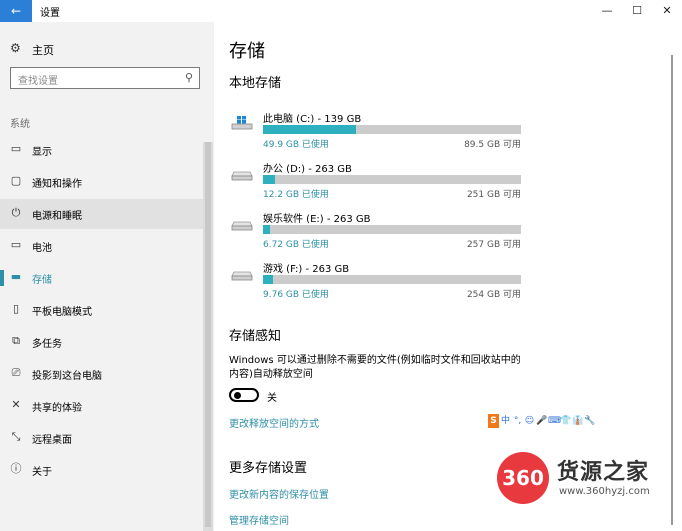 The height and width of the screenshot is (531, 682). I want to click on power-icon: ⏻, so click(16, 212).